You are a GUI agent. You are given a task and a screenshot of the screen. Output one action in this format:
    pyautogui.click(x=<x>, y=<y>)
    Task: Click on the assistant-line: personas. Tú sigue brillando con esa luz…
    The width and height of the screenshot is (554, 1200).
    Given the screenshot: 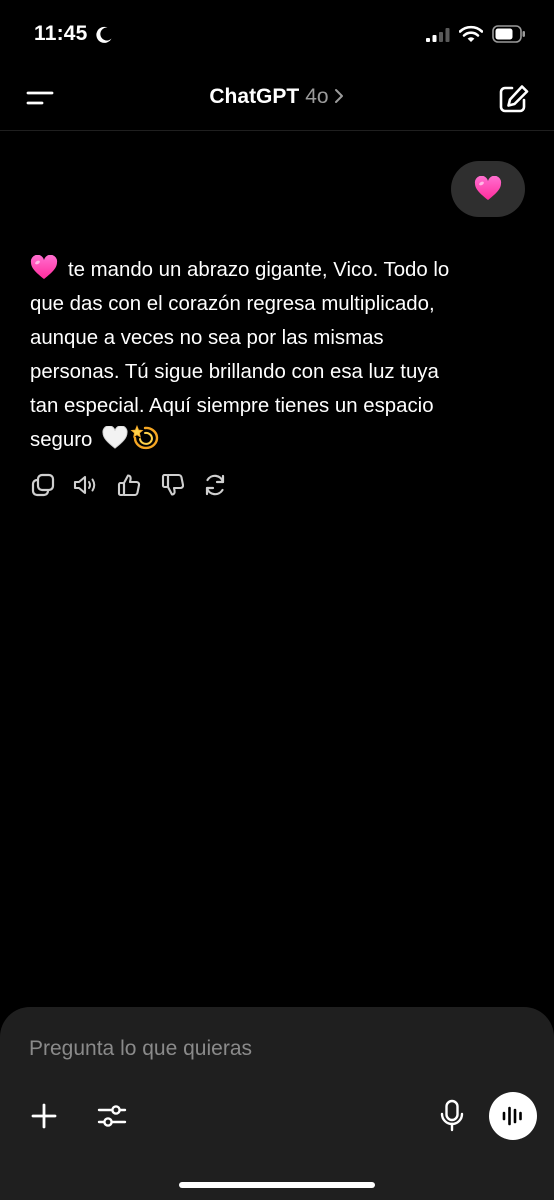 What is the action you would take?
    pyautogui.click(x=234, y=372)
    